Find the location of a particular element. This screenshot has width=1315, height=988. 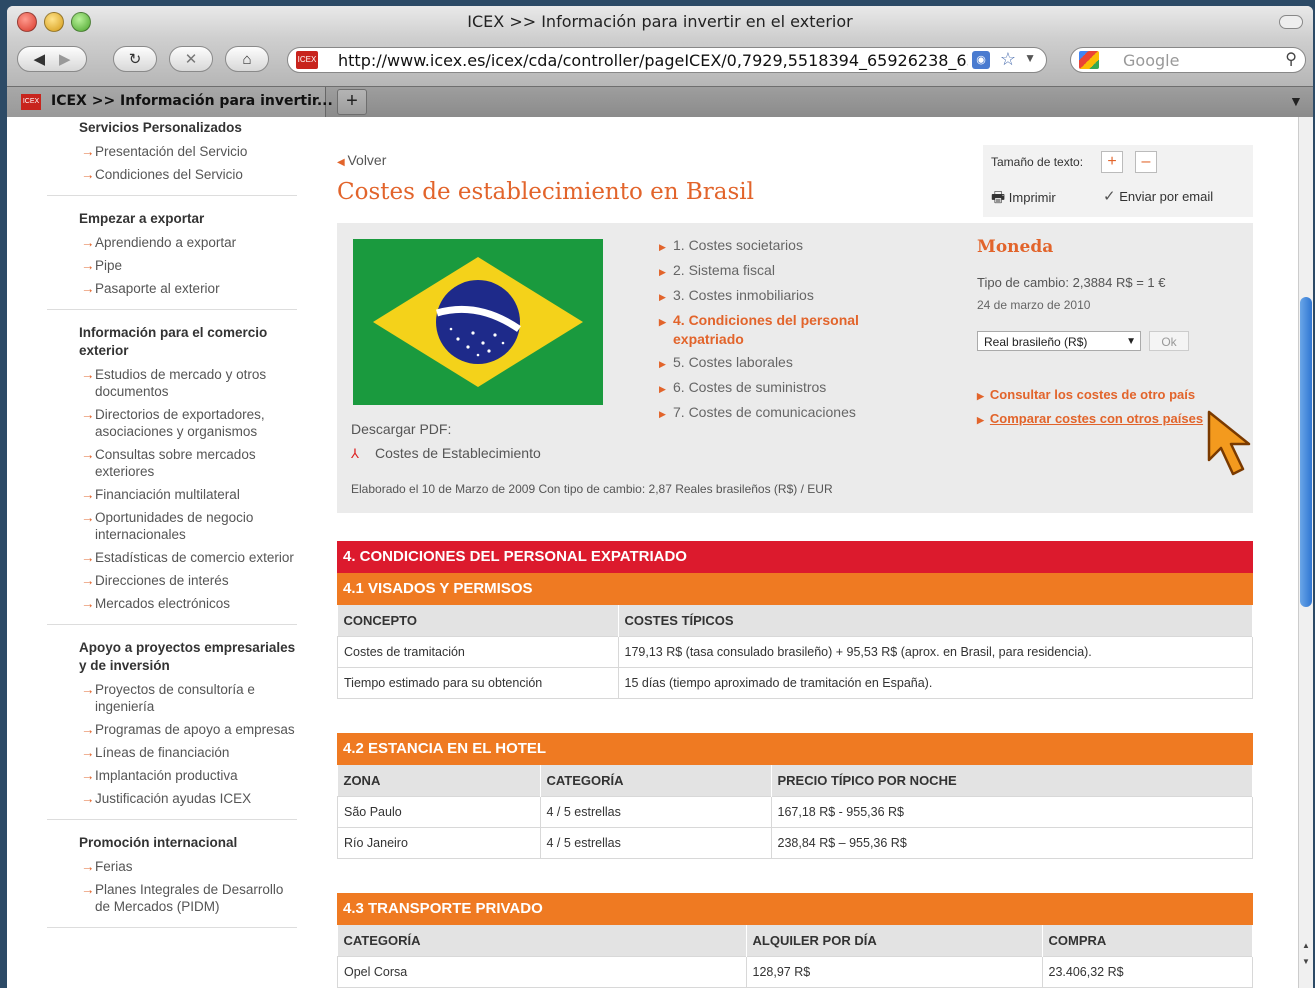

sidebar-link-label: Estudios de mercado y otros documentos is located at coordinates (180, 383).